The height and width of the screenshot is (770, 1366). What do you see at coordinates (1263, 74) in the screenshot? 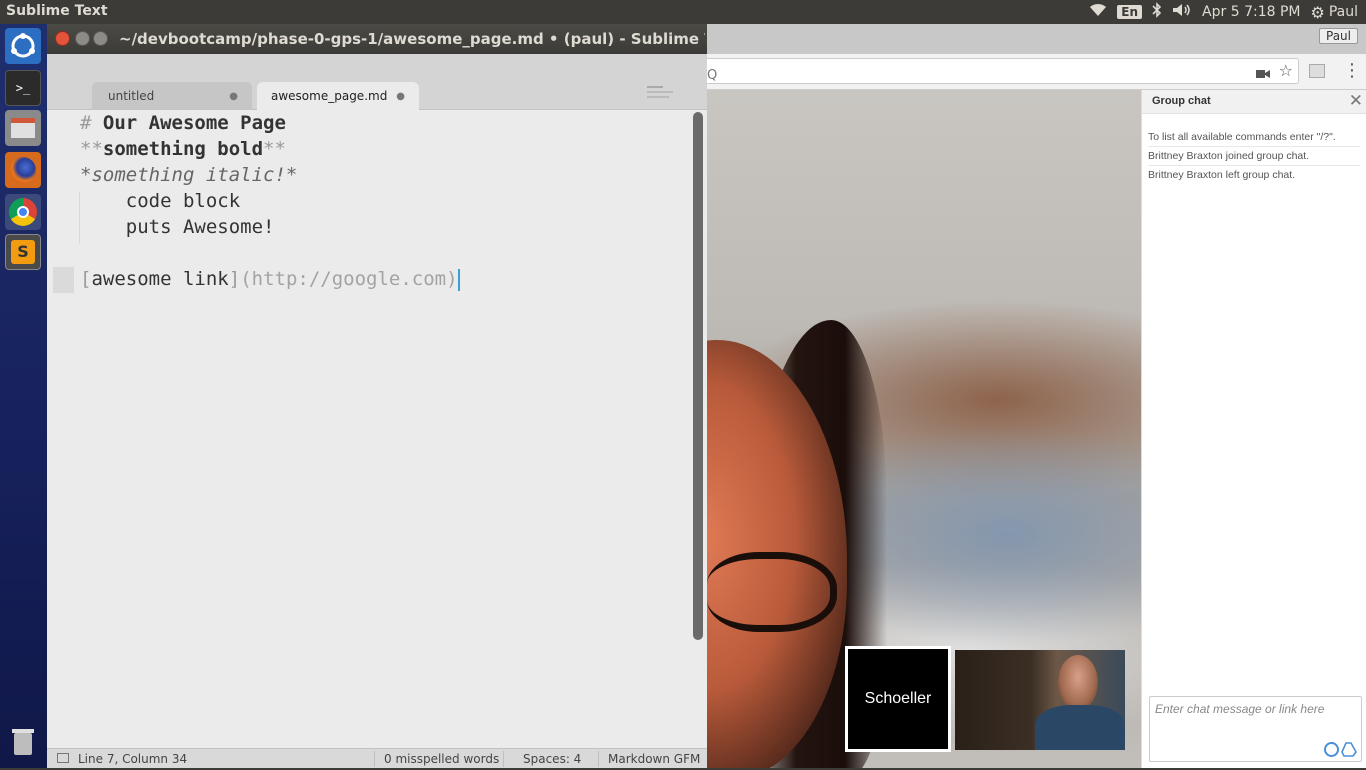
I see `camera-icon` at bounding box center [1263, 74].